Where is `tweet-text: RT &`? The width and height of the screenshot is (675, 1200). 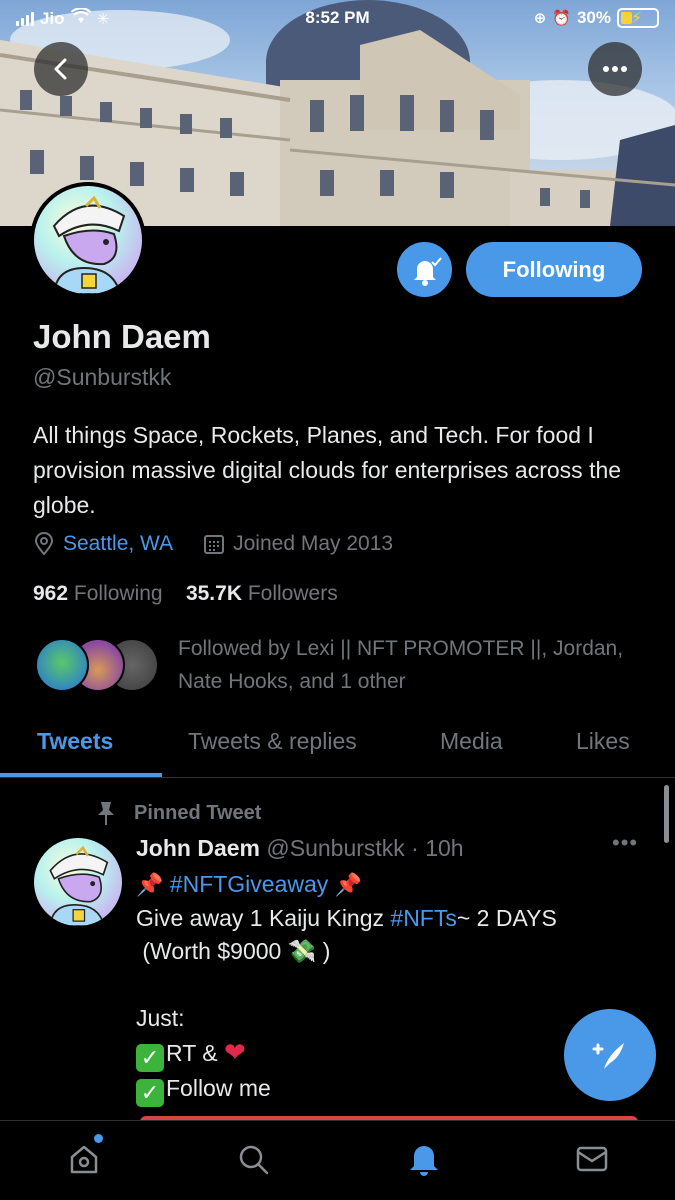
tweet-text: RT & is located at coordinates (192, 1052).